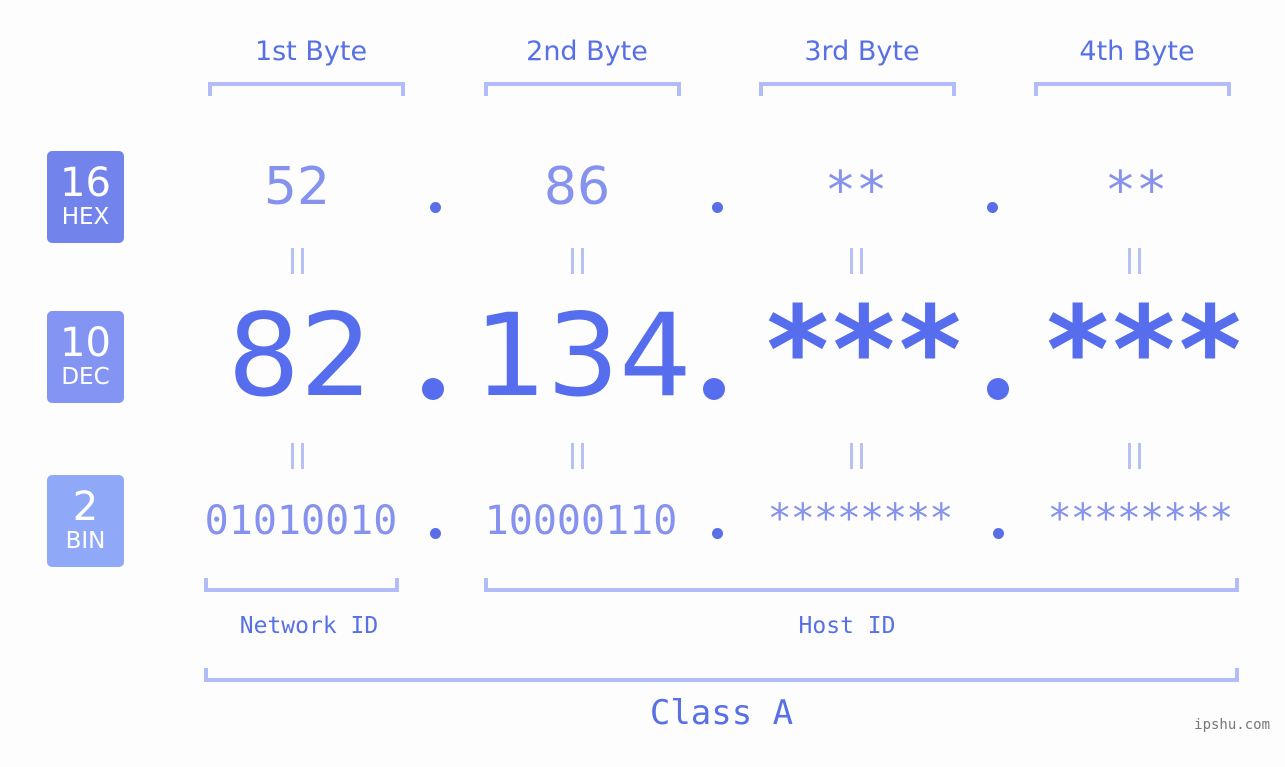  What do you see at coordinates (1144, 351) in the screenshot?
I see `dec-value-4: ***` at bounding box center [1144, 351].